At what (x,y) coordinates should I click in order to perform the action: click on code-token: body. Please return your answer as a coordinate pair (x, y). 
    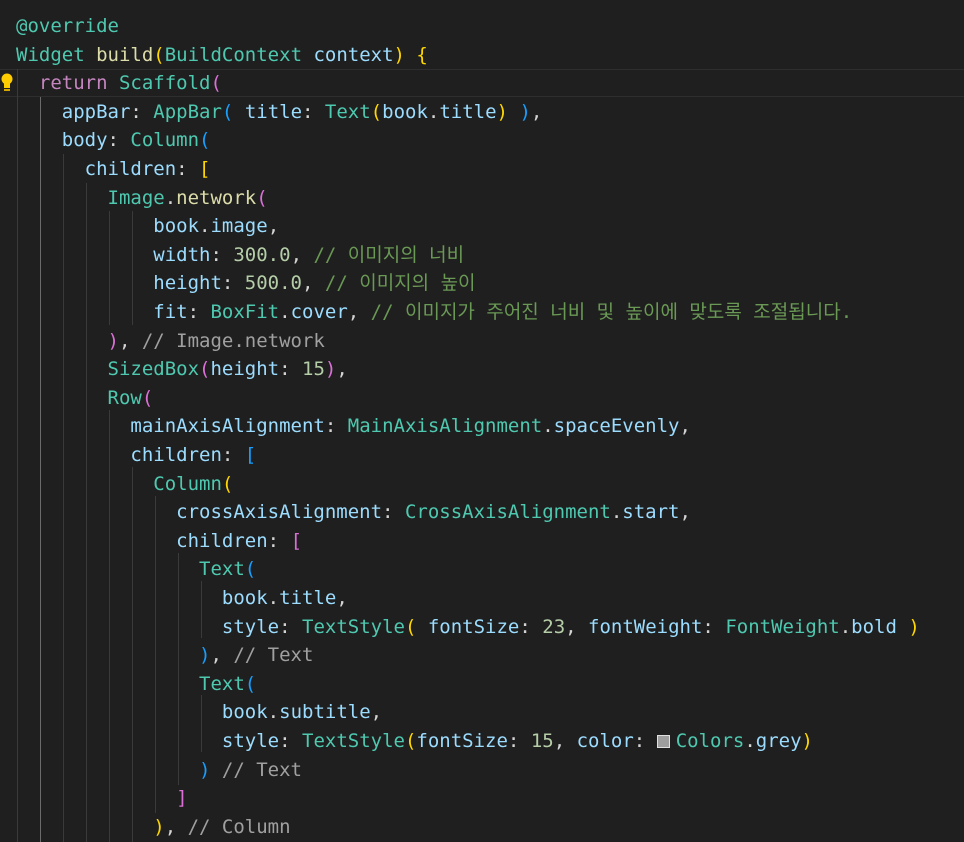
    Looking at the image, I should click on (62, 140).